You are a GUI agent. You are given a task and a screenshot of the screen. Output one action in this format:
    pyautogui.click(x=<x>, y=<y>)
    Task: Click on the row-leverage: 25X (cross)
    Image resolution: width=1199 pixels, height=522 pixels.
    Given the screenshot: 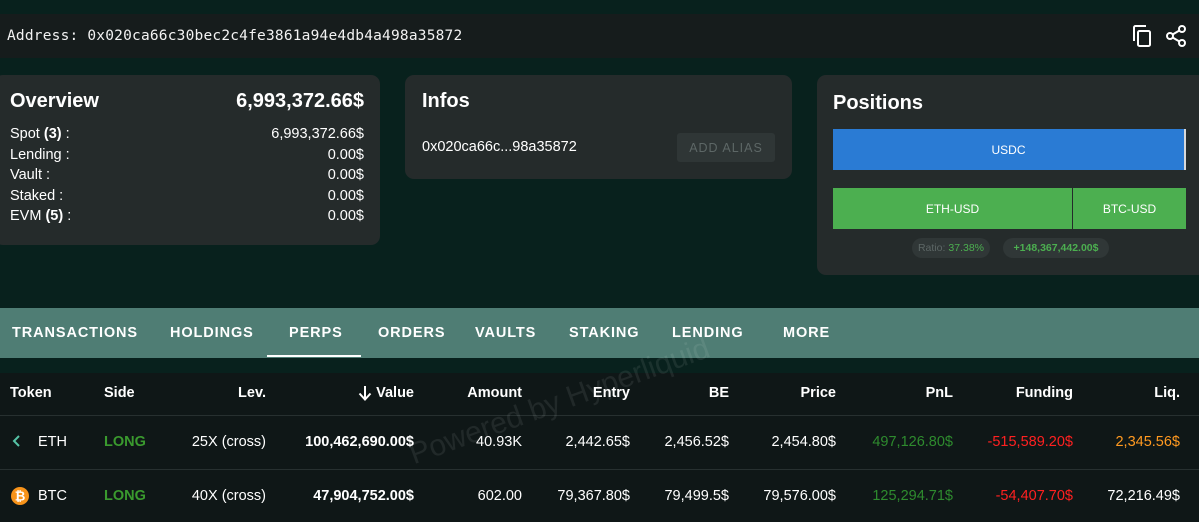 What is the action you would take?
    pyautogui.click(x=228, y=442)
    